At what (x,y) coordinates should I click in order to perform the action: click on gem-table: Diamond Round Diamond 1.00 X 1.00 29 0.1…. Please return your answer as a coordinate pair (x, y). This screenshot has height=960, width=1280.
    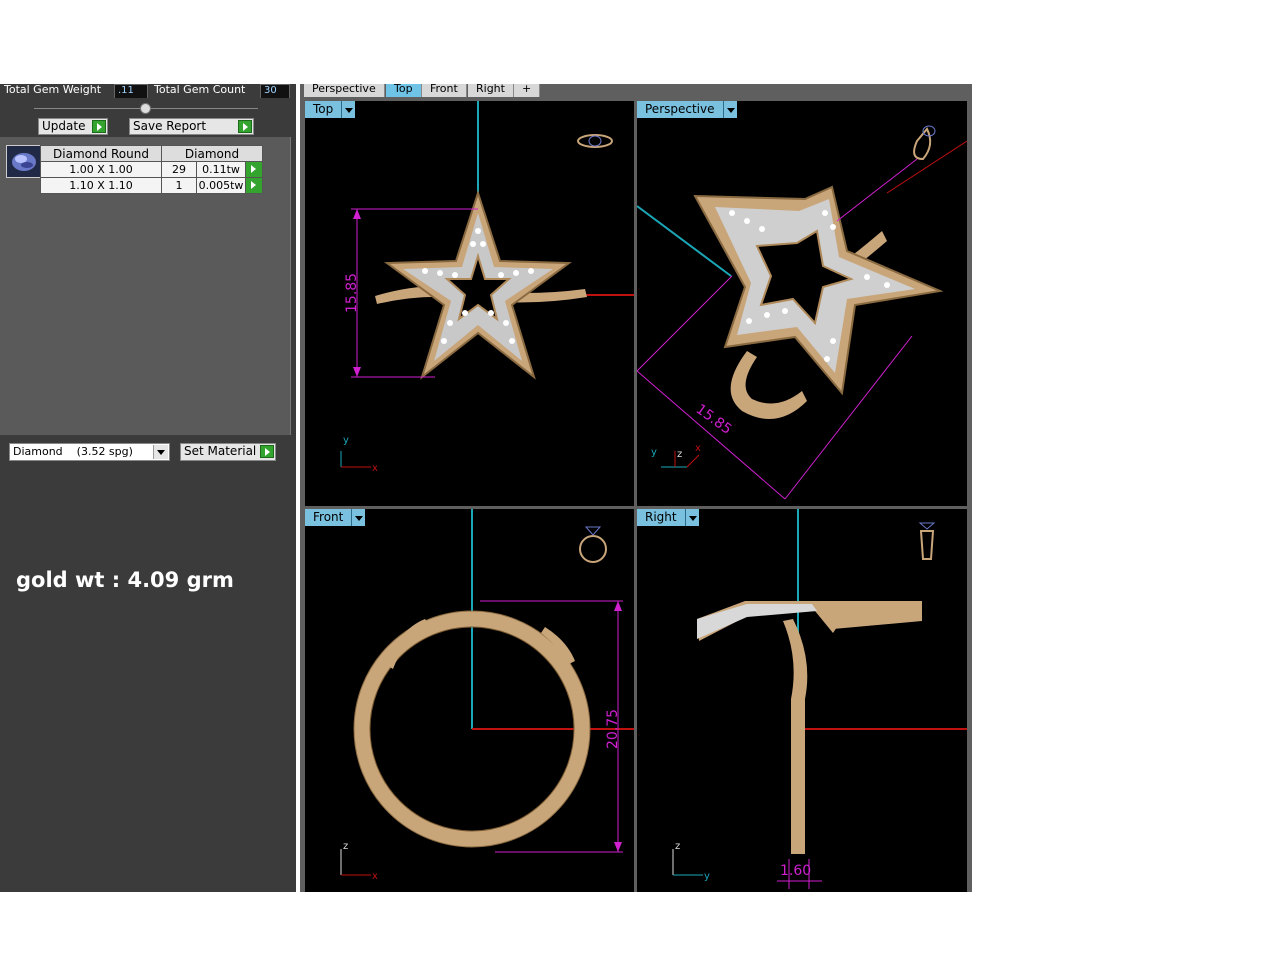
    Looking at the image, I should click on (151, 169).